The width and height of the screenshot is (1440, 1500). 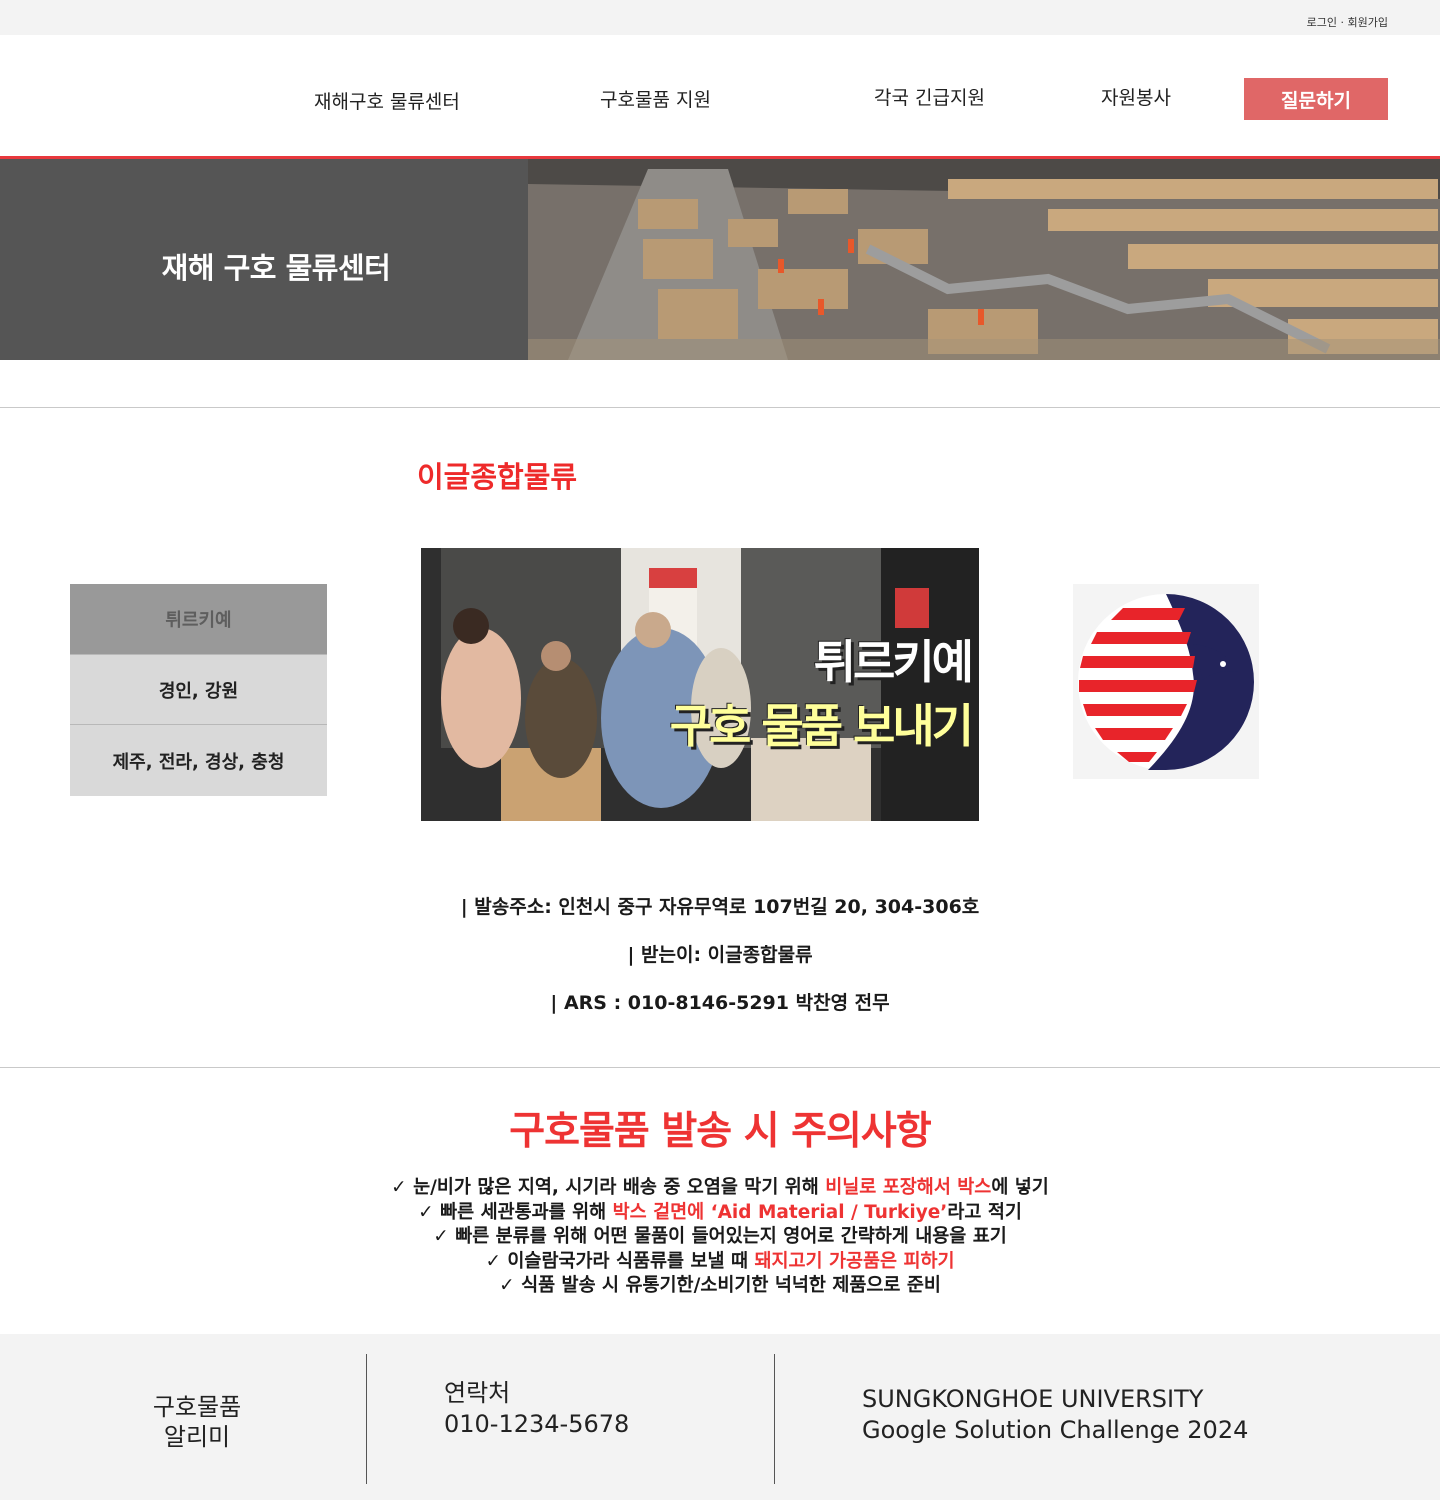 What do you see at coordinates (731, 1236) in the screenshot?
I see `notice-text: 빠른 분류를 위해 어떤 물품이 들어있는지 영어로 간략하게 내용을 표기` at bounding box center [731, 1236].